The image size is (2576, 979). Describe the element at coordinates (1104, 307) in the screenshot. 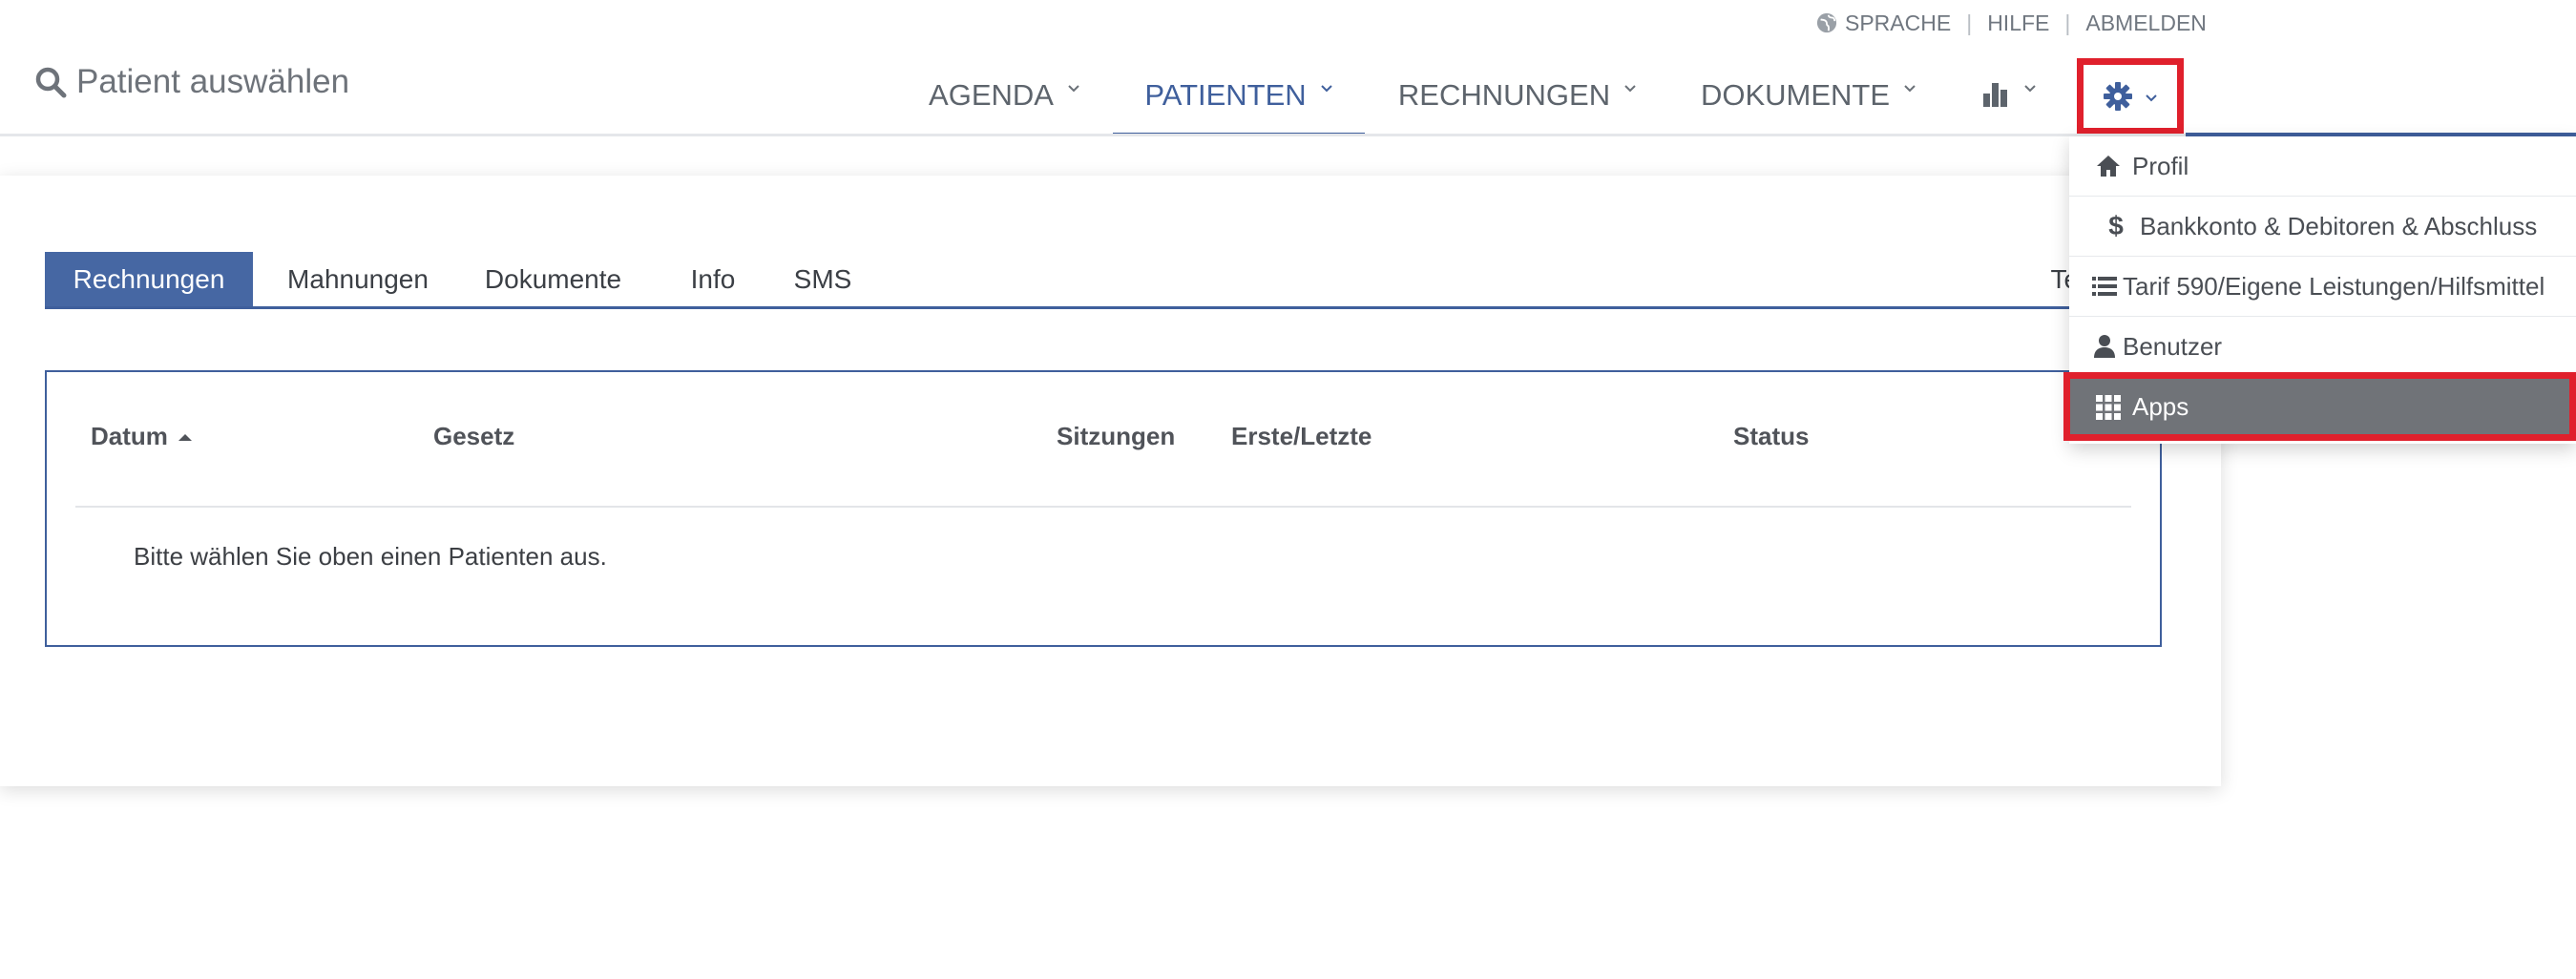

I see `tabs-underline` at that location.